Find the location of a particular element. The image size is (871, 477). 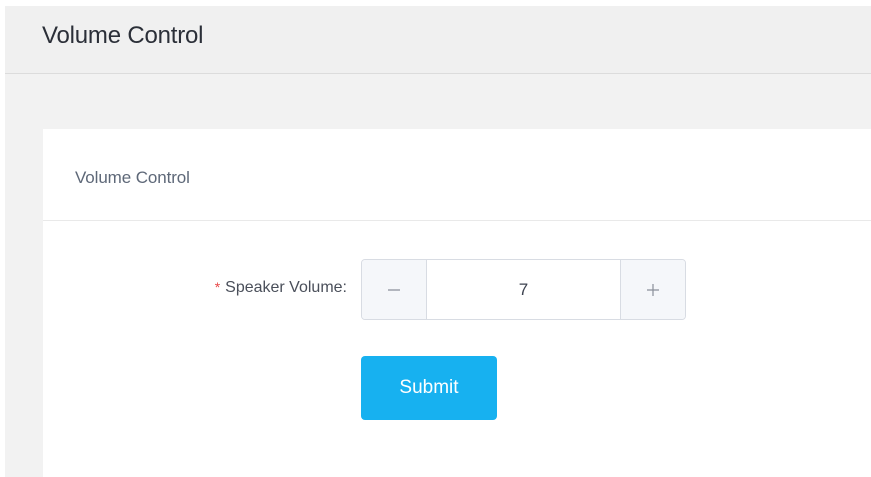

page-title: Volume Control is located at coordinates (123, 35).